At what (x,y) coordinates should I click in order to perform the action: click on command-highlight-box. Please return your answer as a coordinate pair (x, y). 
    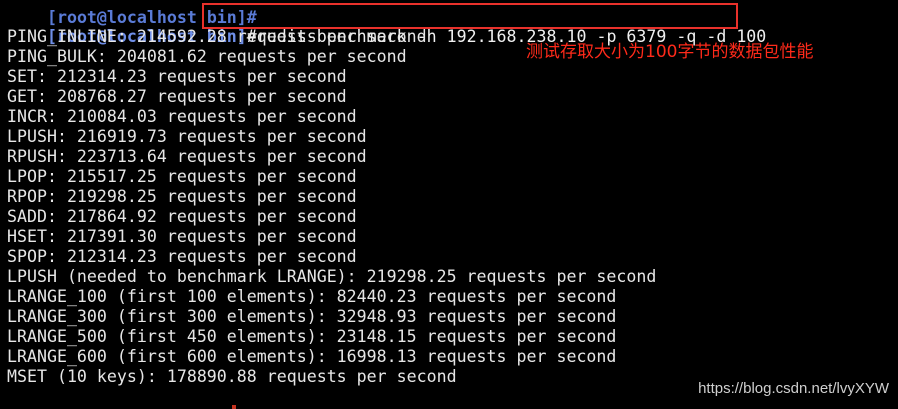
    Looking at the image, I should click on (470, 16).